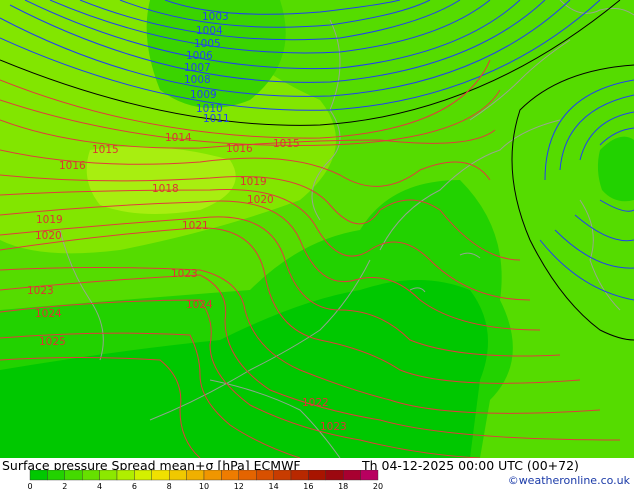  What do you see at coordinates (308, 486) in the screenshot?
I see `colorbar-tick-label: 16` at bounding box center [308, 486].